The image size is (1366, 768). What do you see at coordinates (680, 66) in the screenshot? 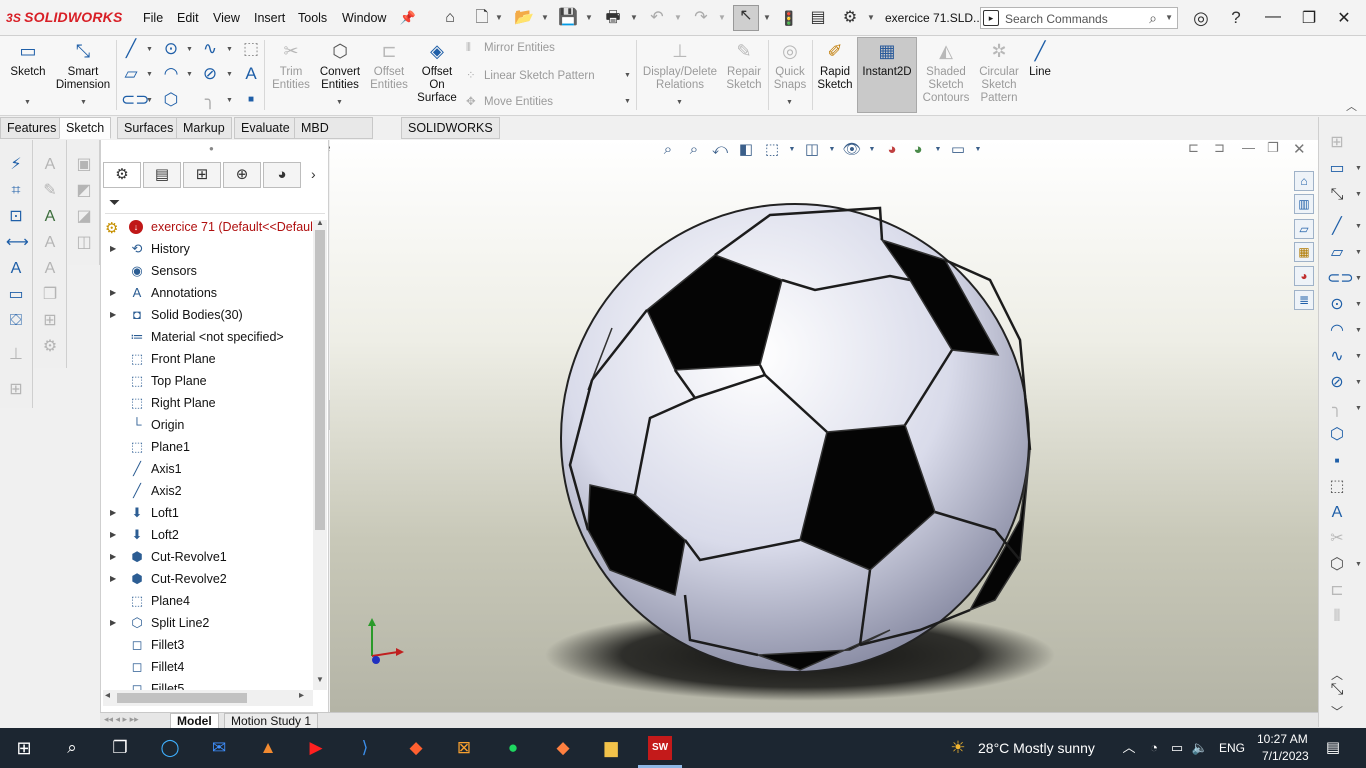
I see `display-delete-relations-button: ⊥ Display/Delete Relations` at bounding box center [680, 66].